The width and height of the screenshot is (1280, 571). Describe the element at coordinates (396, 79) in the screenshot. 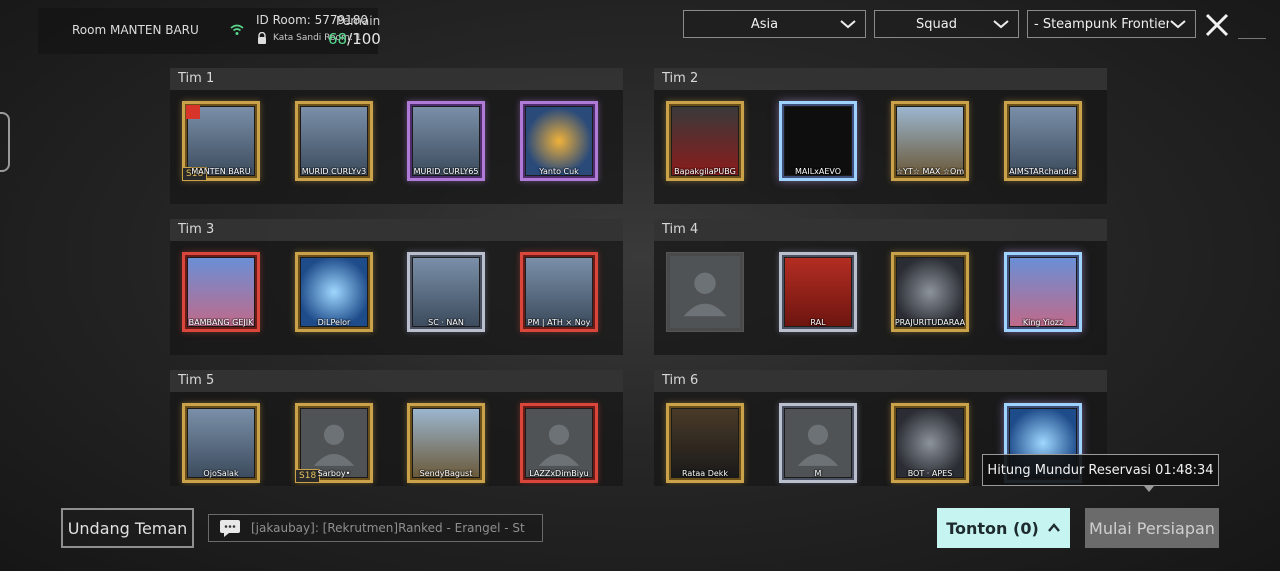

I see `team-label: Tim 1` at that location.